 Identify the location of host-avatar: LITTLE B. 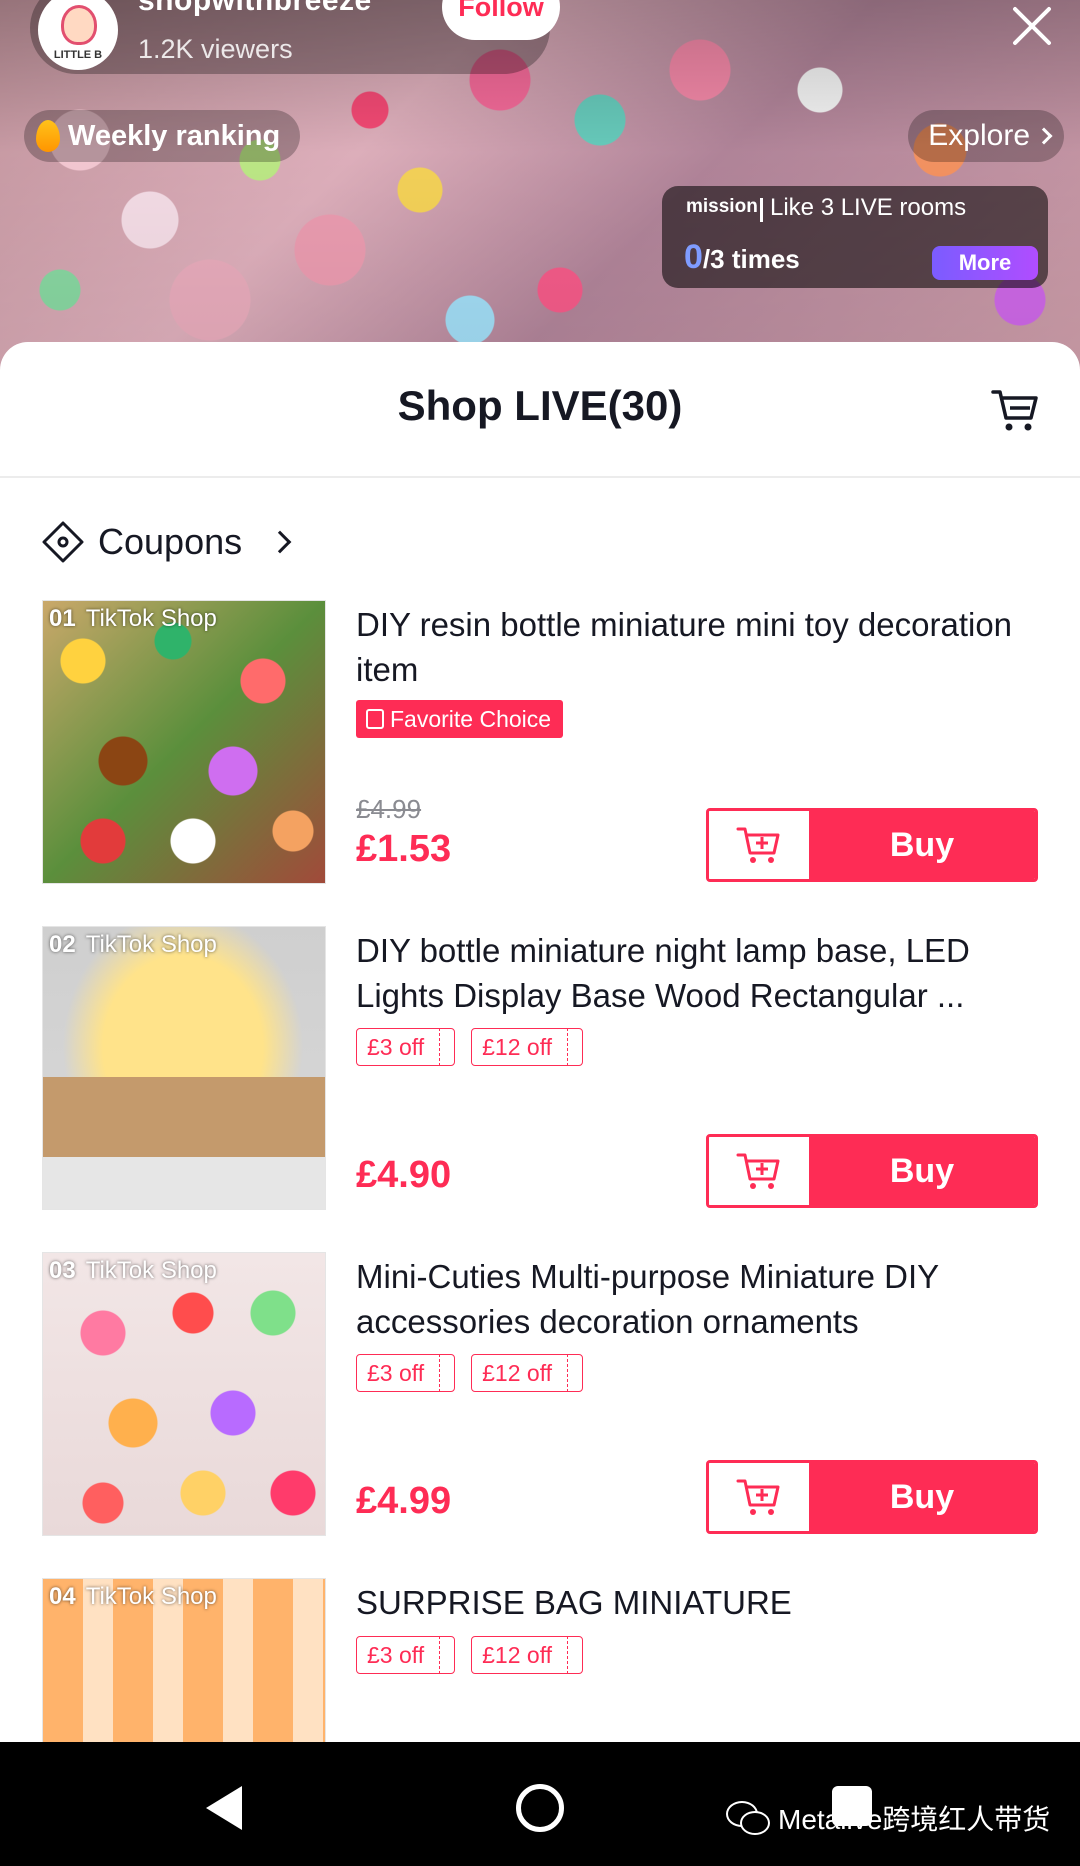
(78, 35).